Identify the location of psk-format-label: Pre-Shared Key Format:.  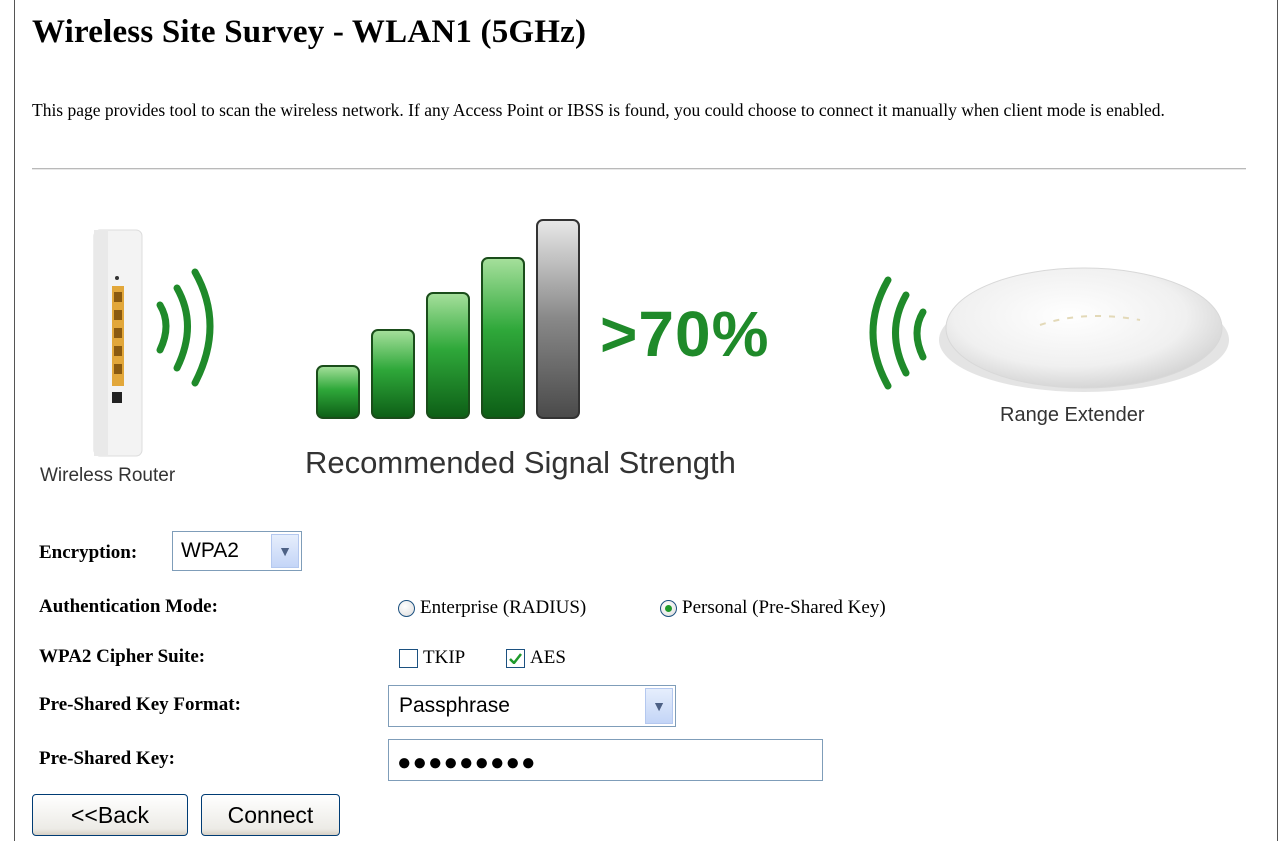
(140, 704).